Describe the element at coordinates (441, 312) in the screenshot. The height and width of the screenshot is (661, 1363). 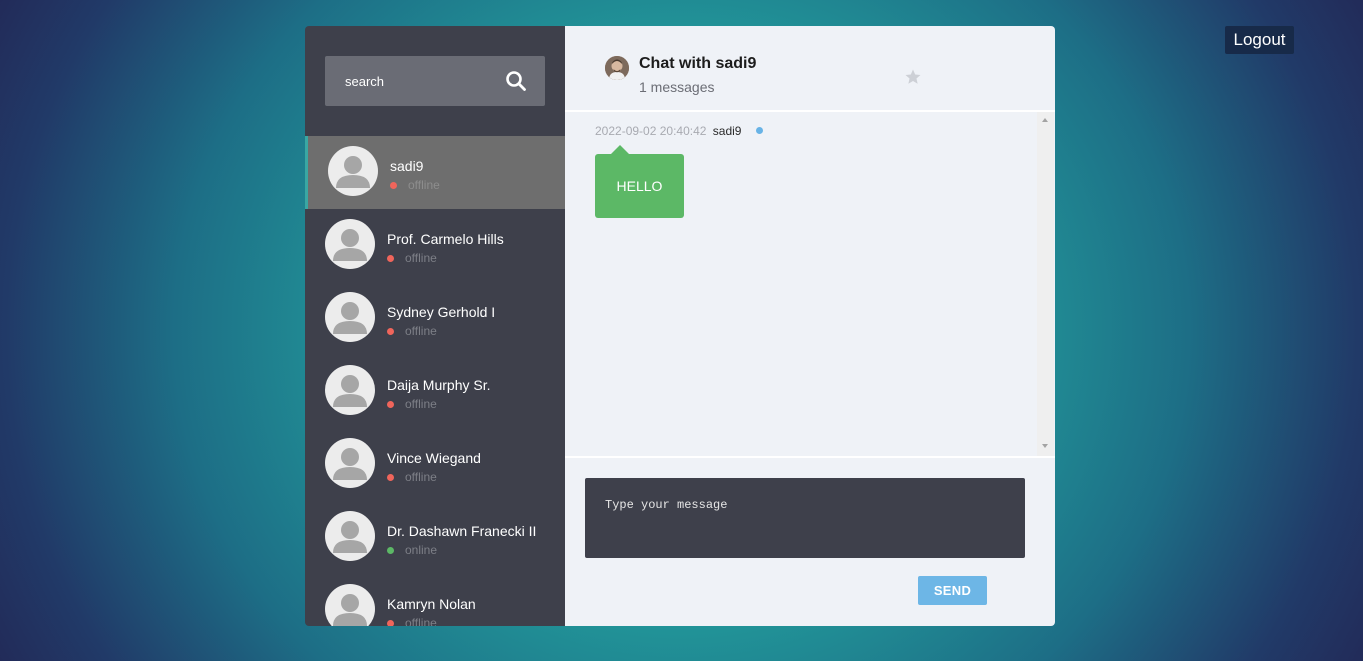
I see `contact-name: Sydney Gerhold I` at that location.